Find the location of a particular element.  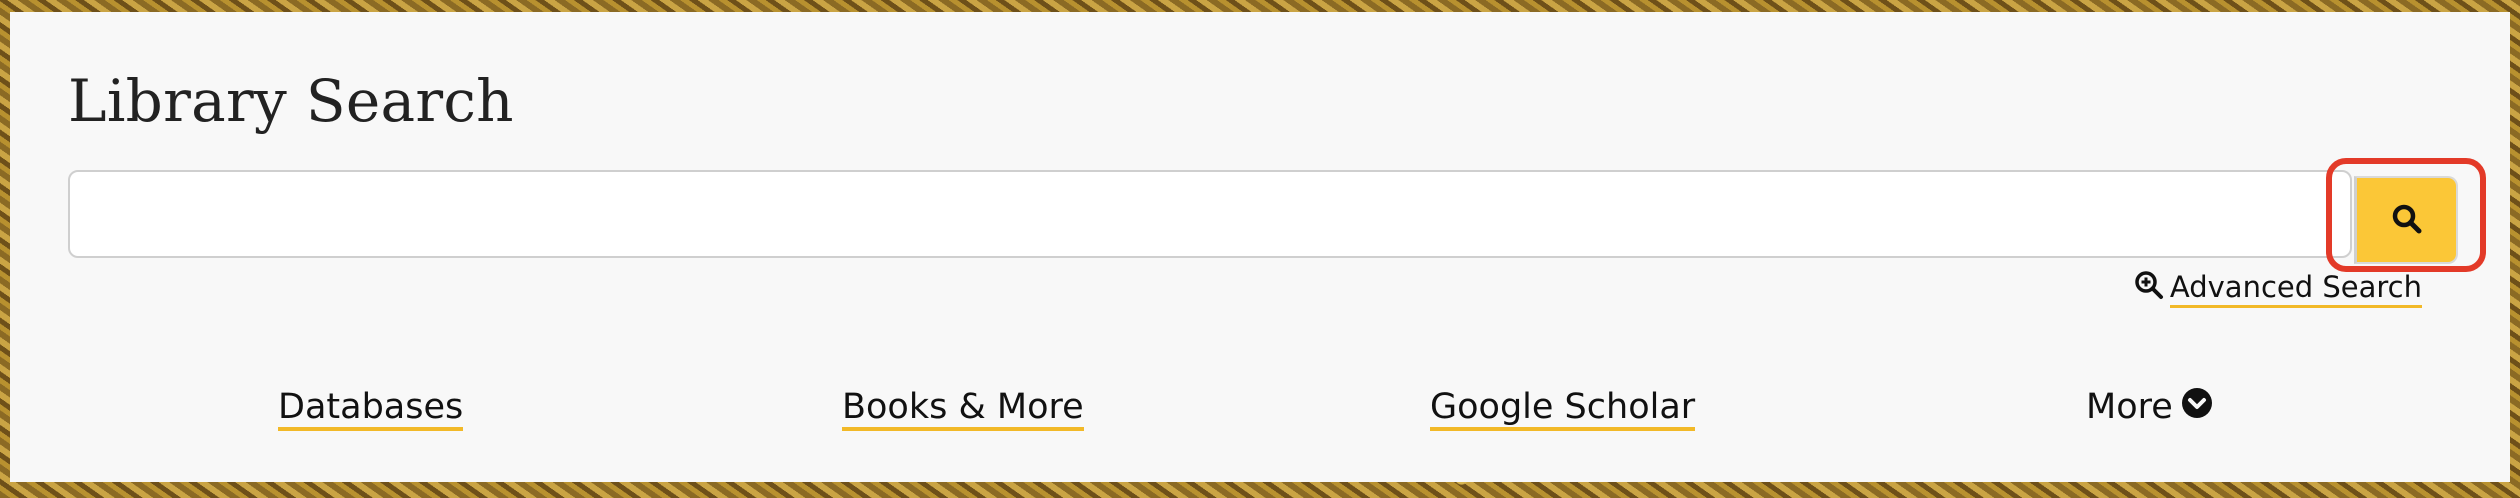

search-button-highlight is located at coordinates (2406, 215).